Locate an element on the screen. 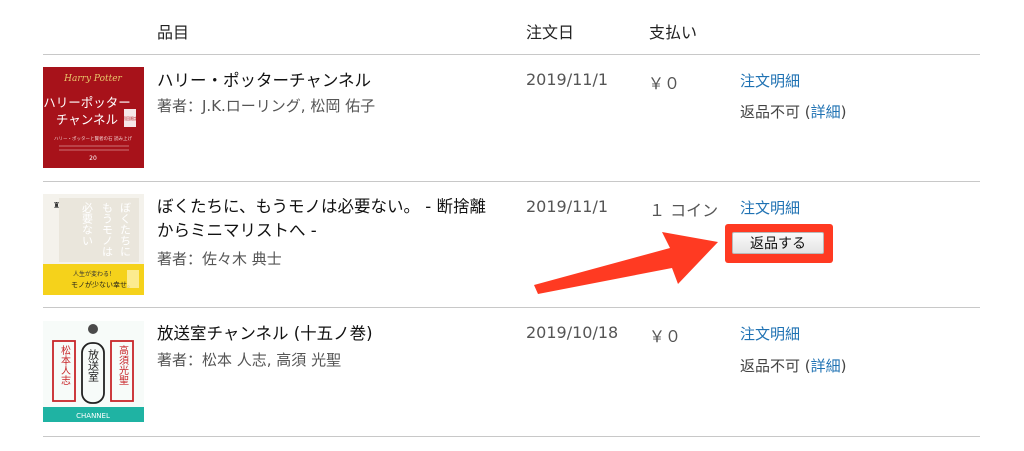  order-date: 2019/10/18 is located at coordinates (572, 332).